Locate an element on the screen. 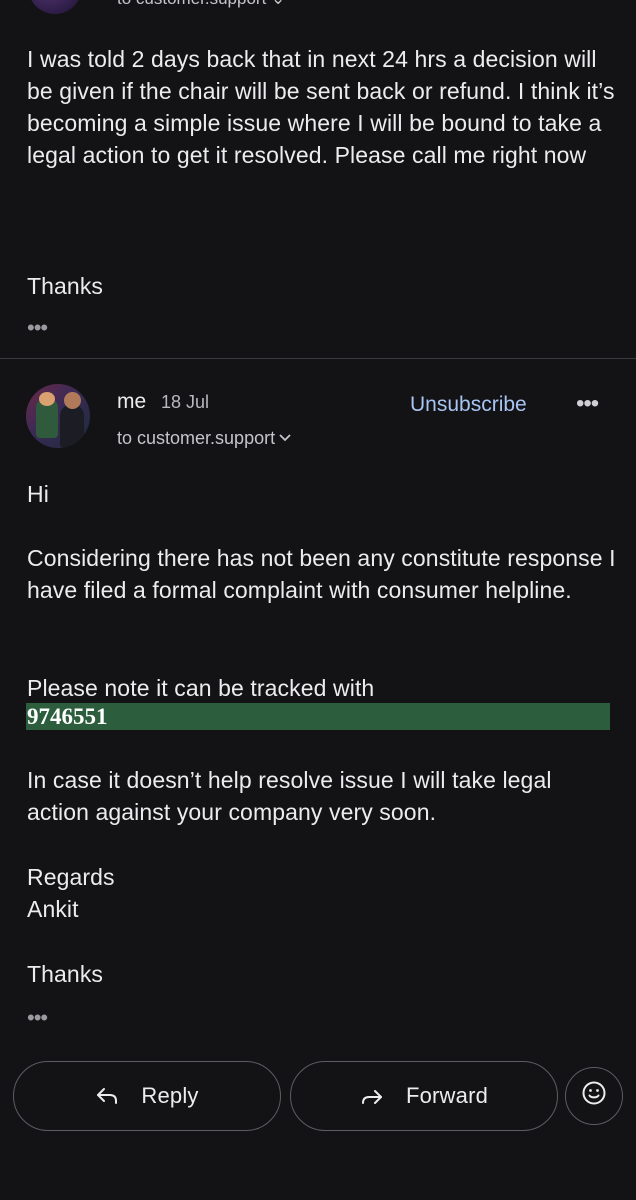 This screenshot has height=1200, width=636. greeting: Hi is located at coordinates (38, 494).